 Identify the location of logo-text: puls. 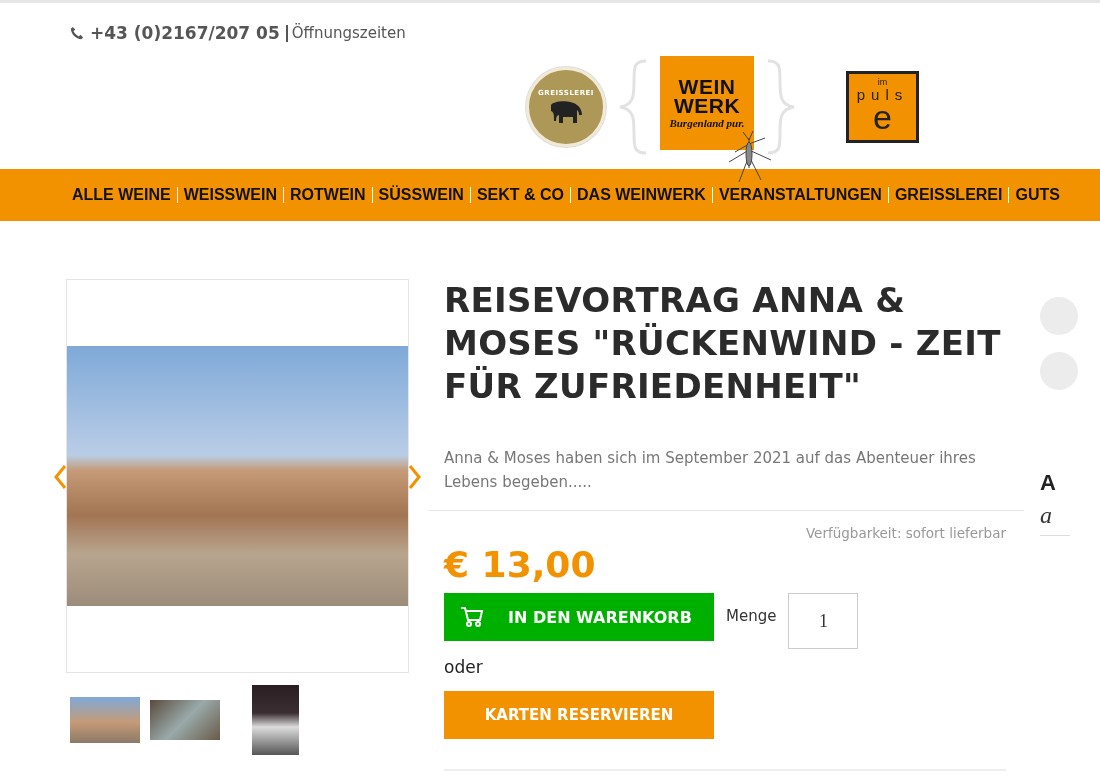
(882, 94).